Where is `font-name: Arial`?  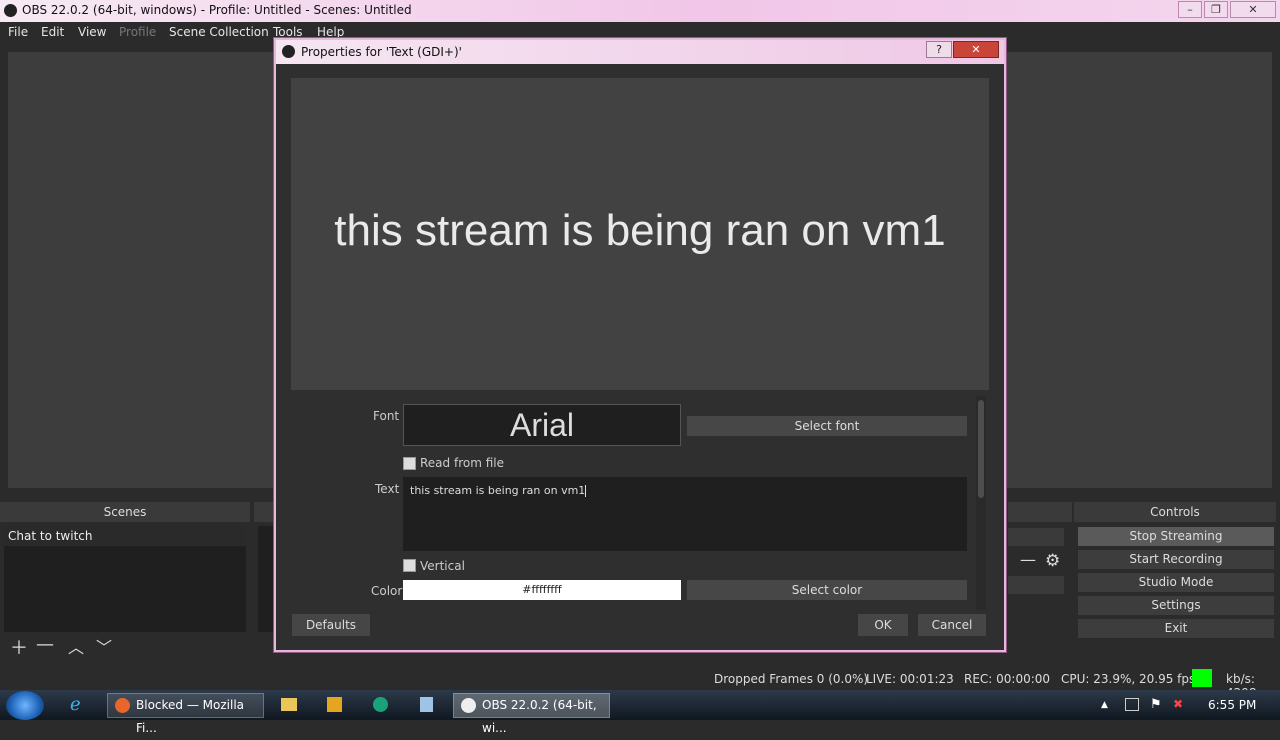
font-name: Arial is located at coordinates (541, 425).